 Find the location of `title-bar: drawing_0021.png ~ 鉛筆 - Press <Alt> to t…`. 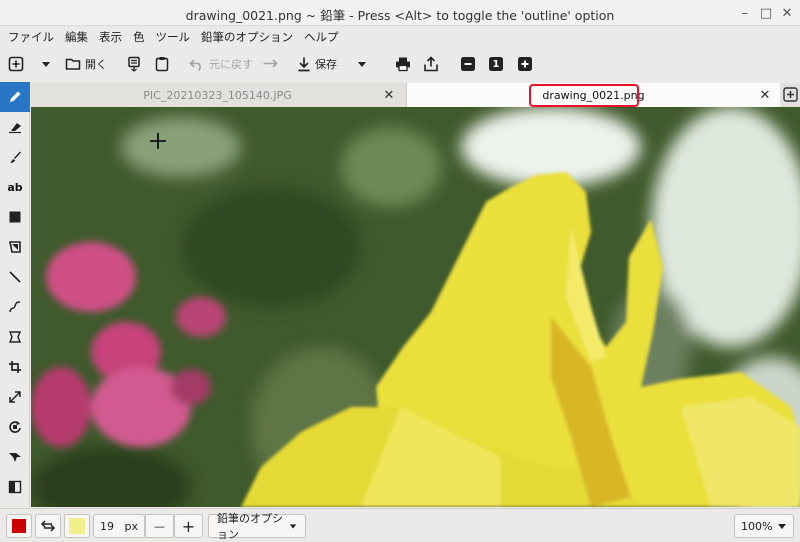

title-bar: drawing_0021.png ~ 鉛筆 - Press <Alt> to t… is located at coordinates (400, 13).